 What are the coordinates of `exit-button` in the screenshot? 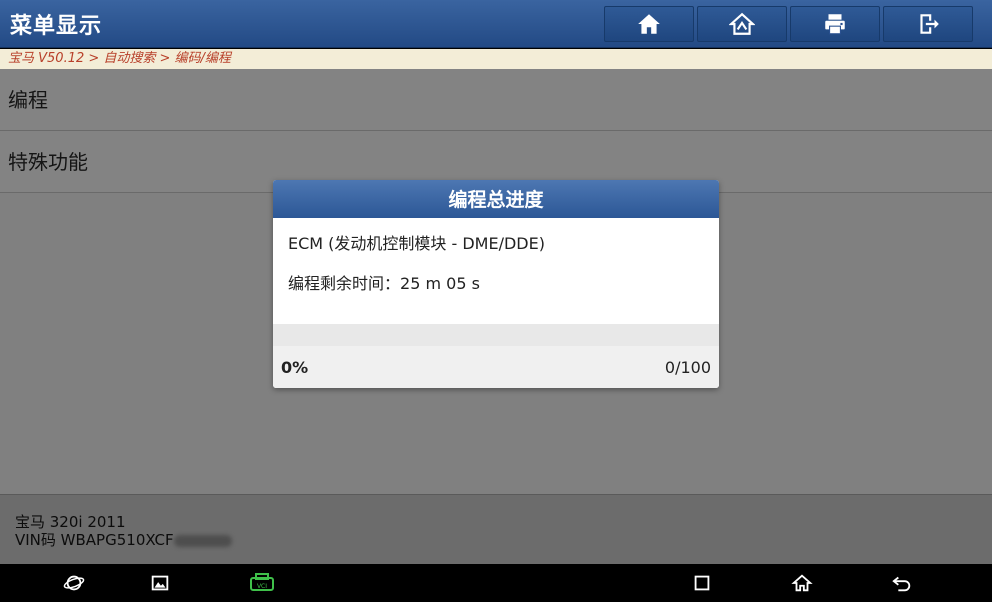 It's located at (928, 24).